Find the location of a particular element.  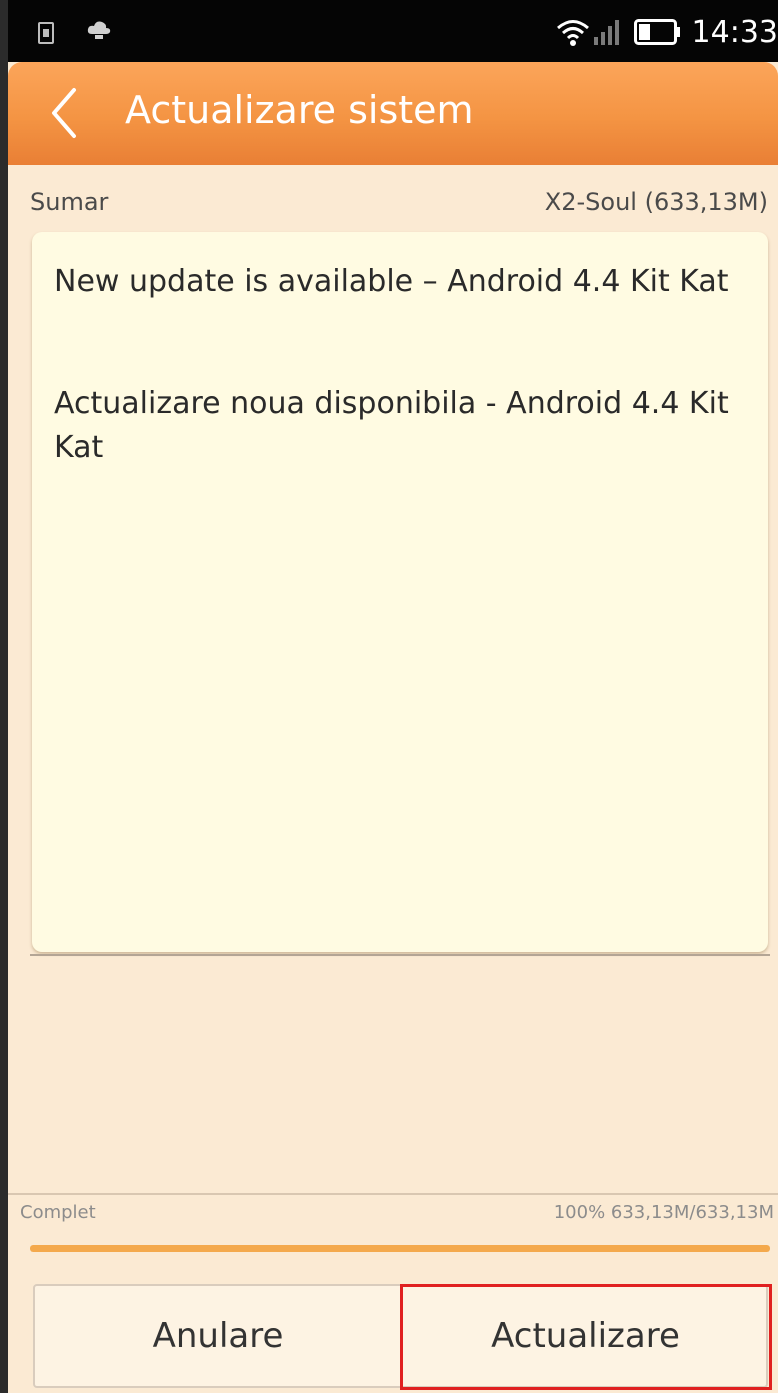

cancel-button: Anulare is located at coordinates (219, 1336).